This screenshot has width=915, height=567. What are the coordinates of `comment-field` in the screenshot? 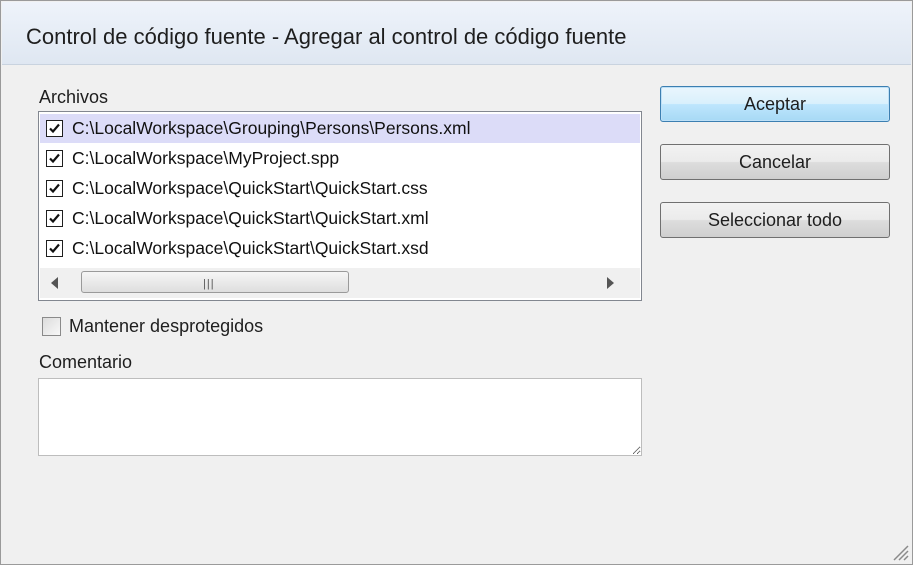 It's located at (340, 417).